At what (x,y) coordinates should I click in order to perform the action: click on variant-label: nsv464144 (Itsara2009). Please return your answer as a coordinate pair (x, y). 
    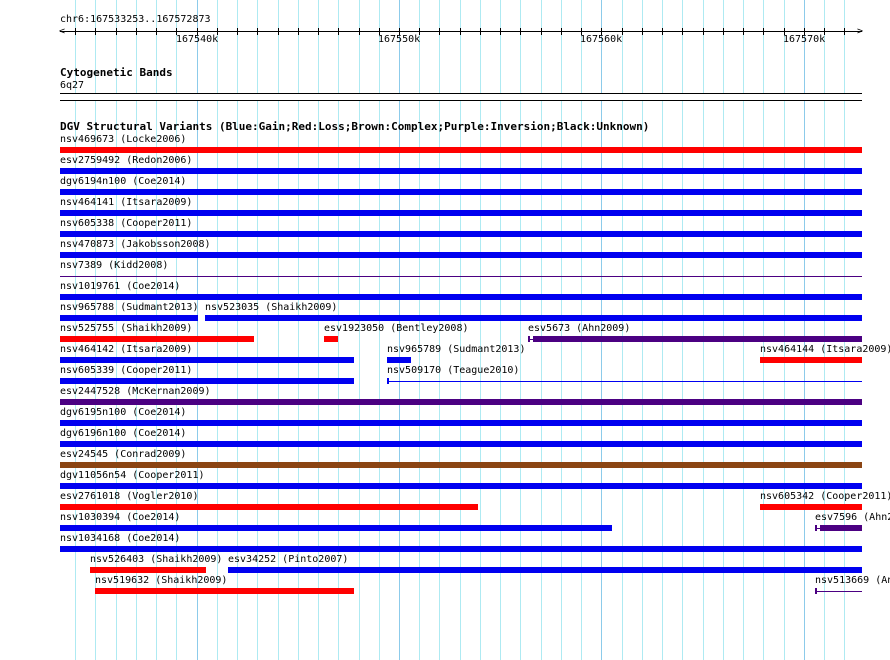
    Looking at the image, I should click on (825, 349).